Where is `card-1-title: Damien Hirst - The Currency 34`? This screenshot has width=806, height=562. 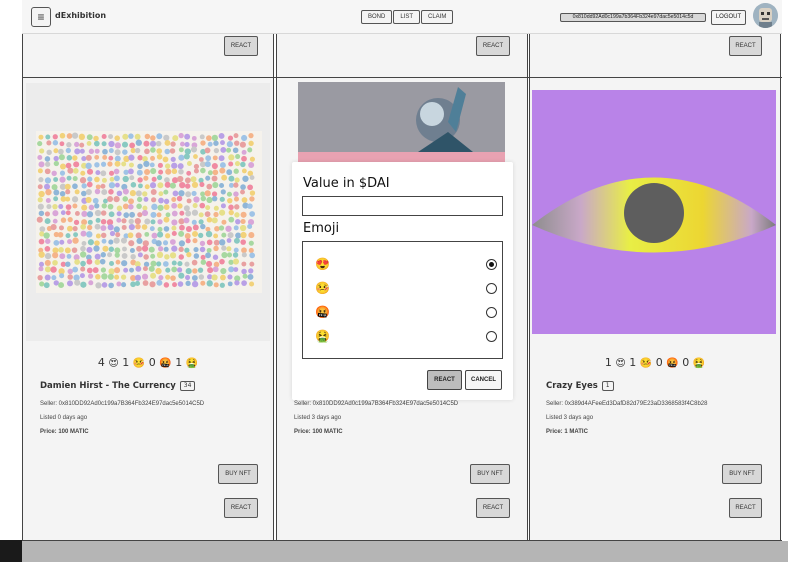
card-1-title: Damien Hirst - The Currency 34 is located at coordinates (118, 386).